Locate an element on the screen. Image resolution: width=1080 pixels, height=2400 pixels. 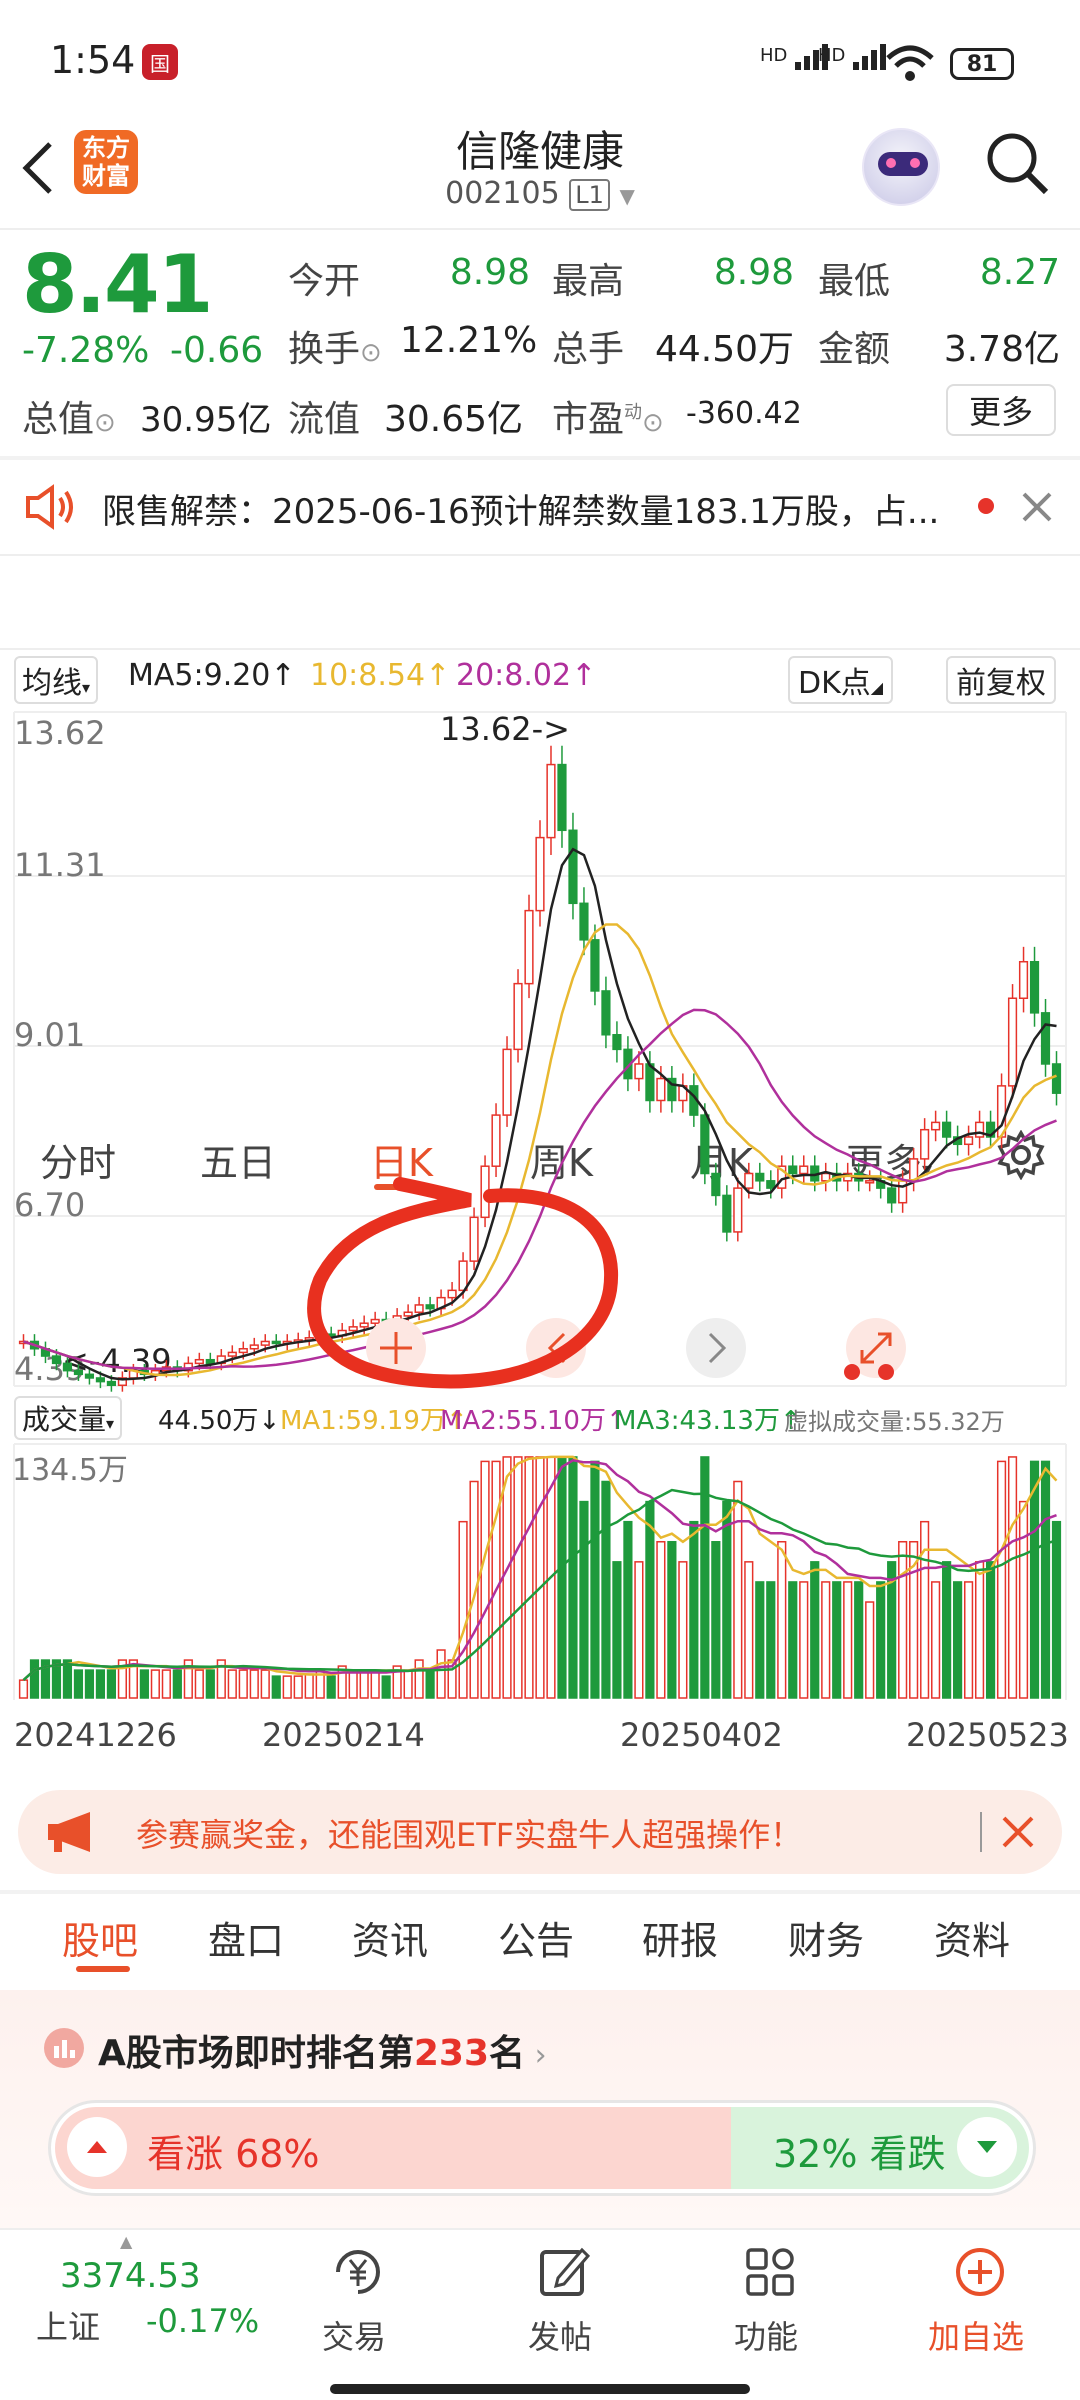
adjust-select: 前复权 is located at coordinates (1001, 680).